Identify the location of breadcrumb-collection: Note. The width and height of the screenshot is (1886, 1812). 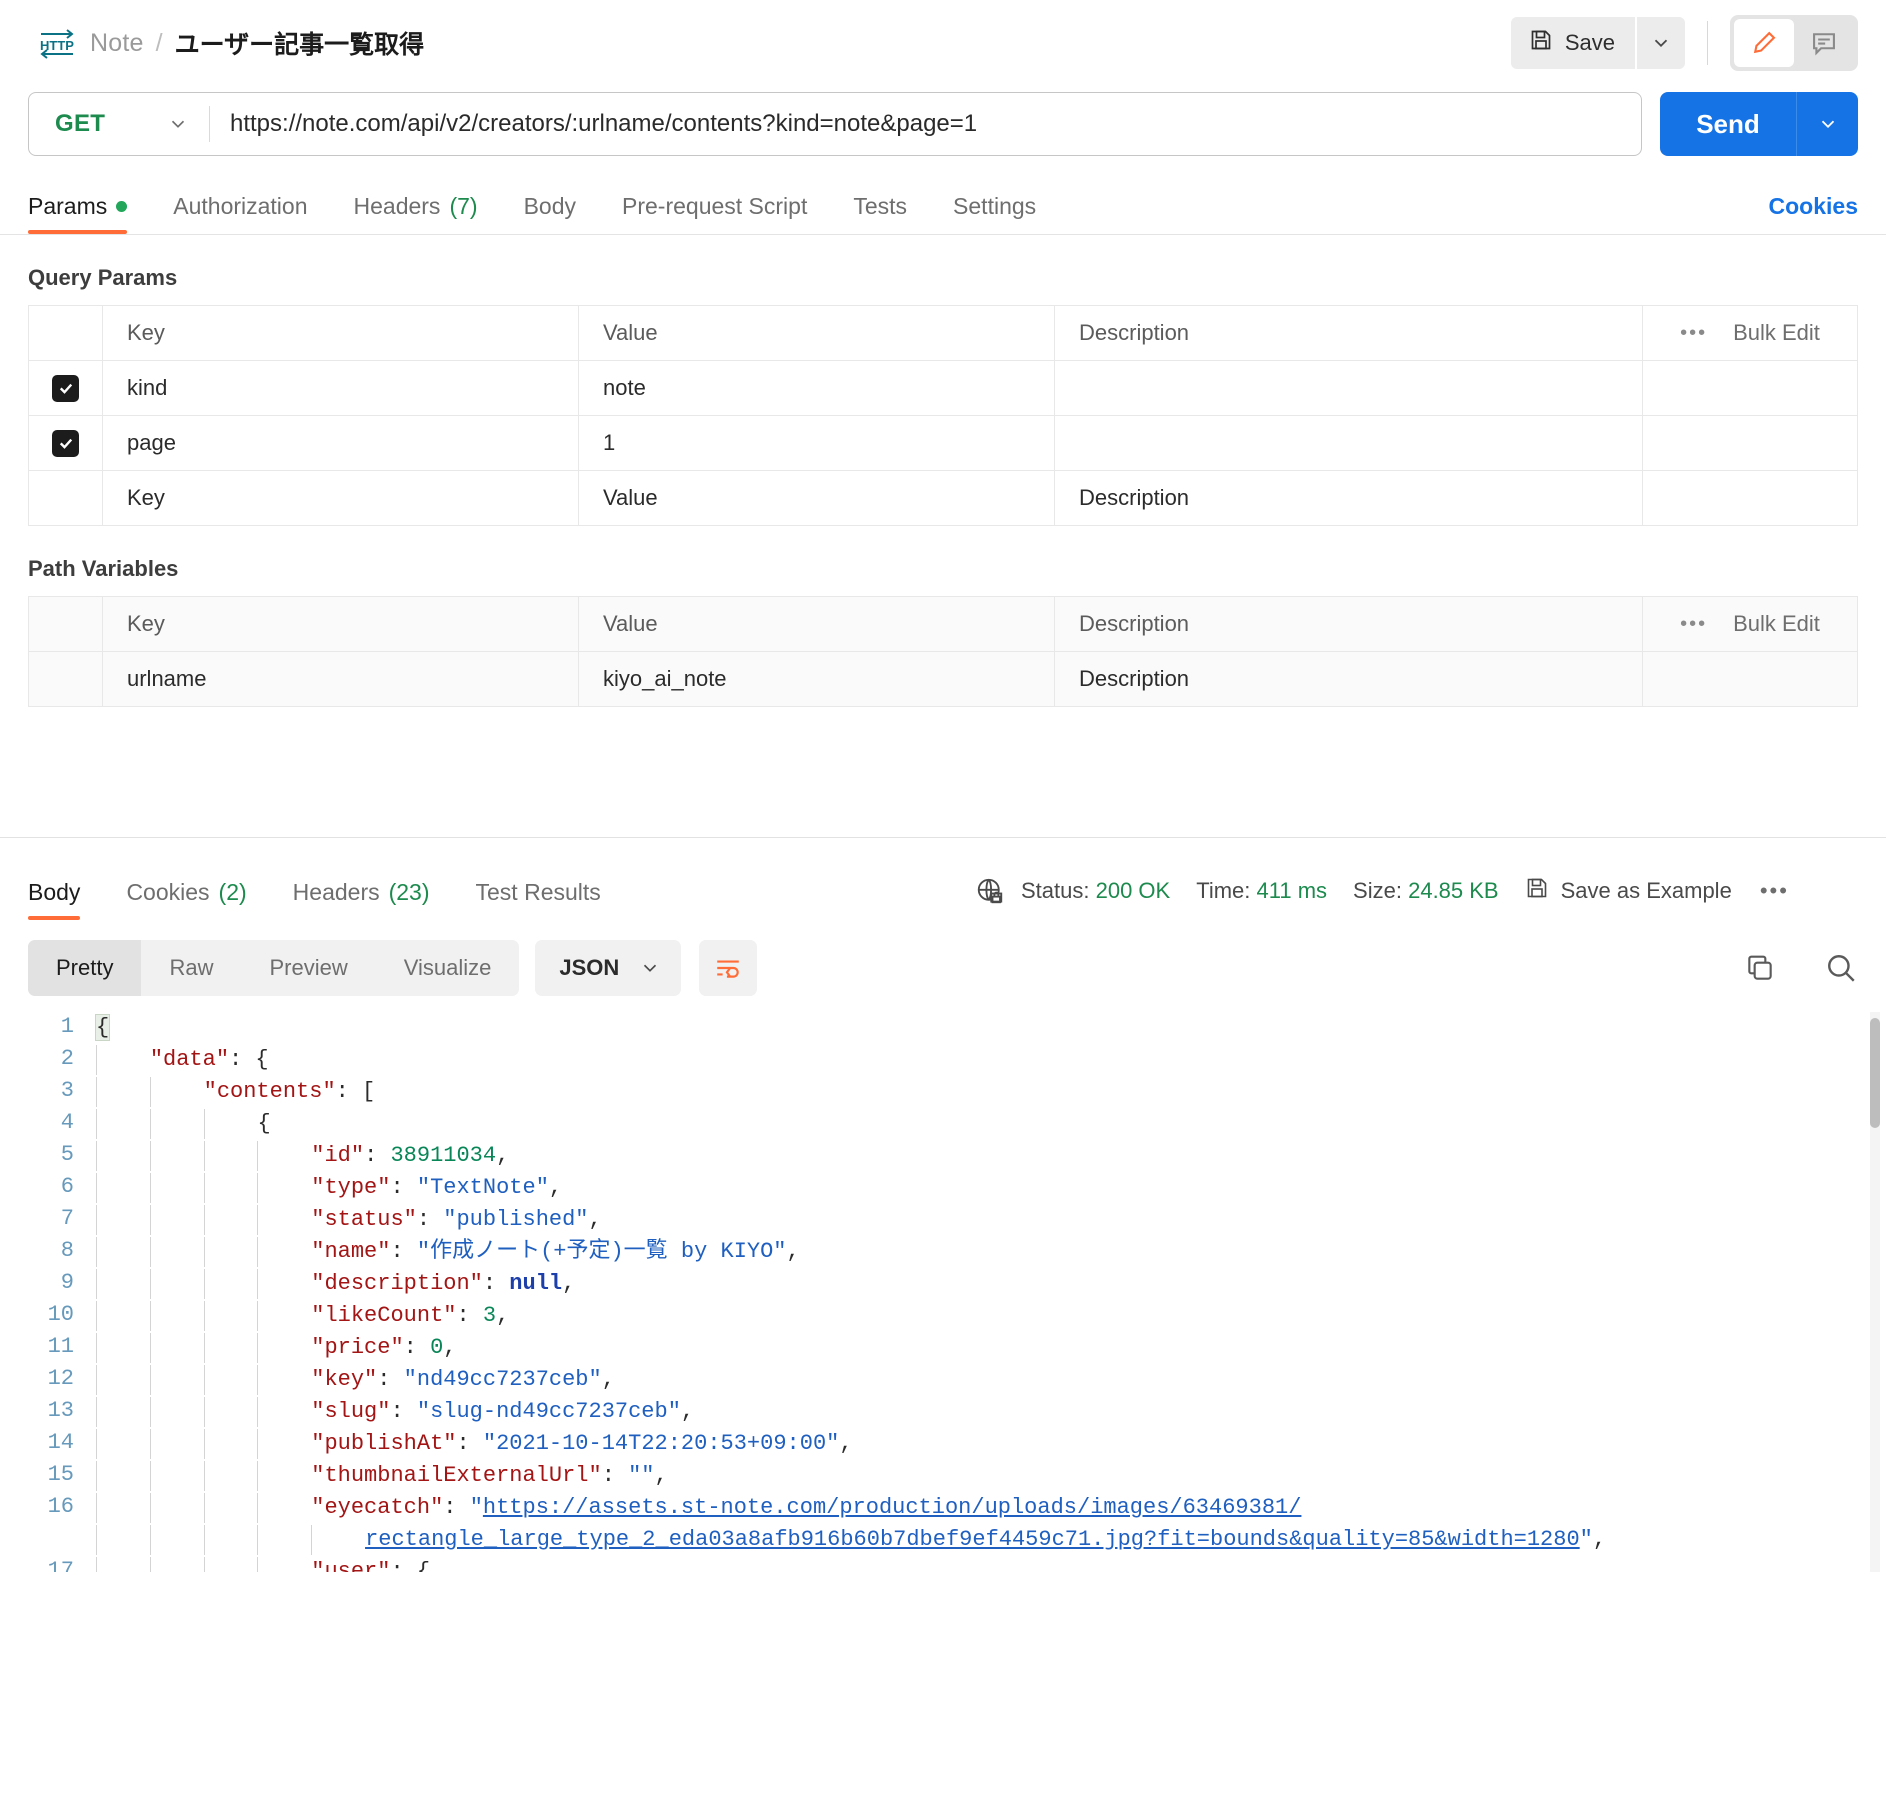
(117, 43).